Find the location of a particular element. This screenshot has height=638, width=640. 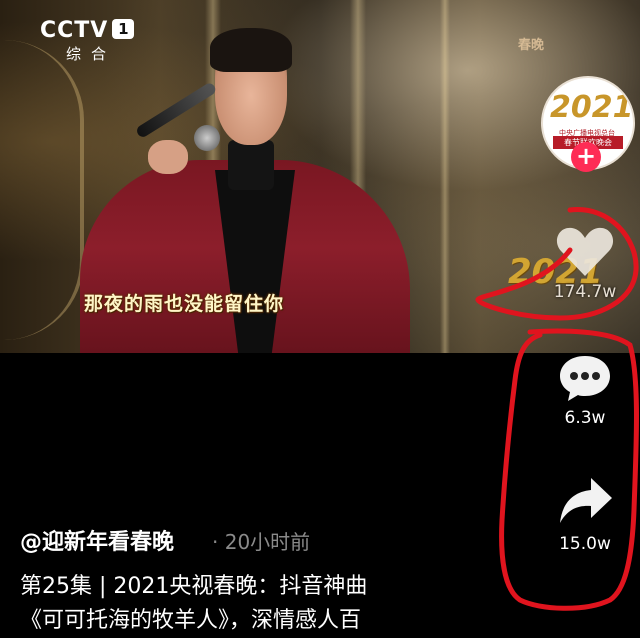

singer-neck is located at coordinates (251, 165).